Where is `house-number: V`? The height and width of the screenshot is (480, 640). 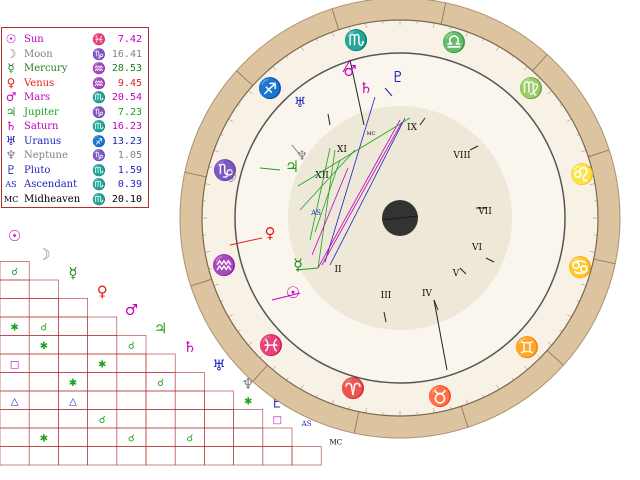
house-number: V is located at coordinates (456, 274).